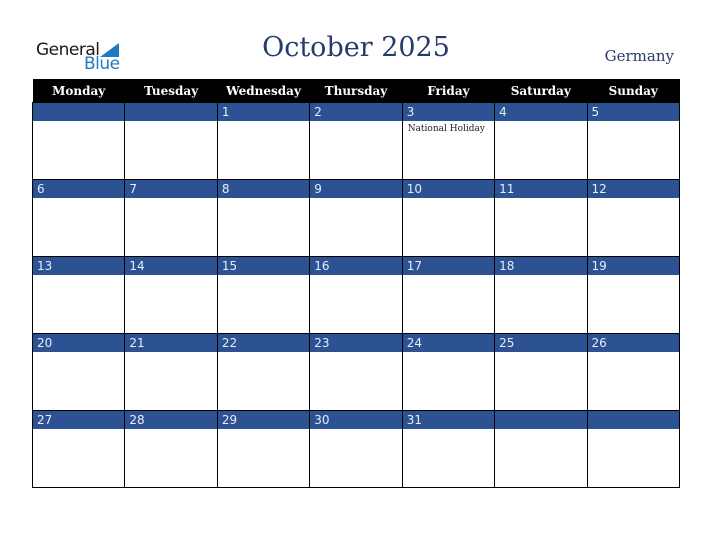 This screenshot has width=712, height=550. I want to click on day-number: 6, so click(79, 189).